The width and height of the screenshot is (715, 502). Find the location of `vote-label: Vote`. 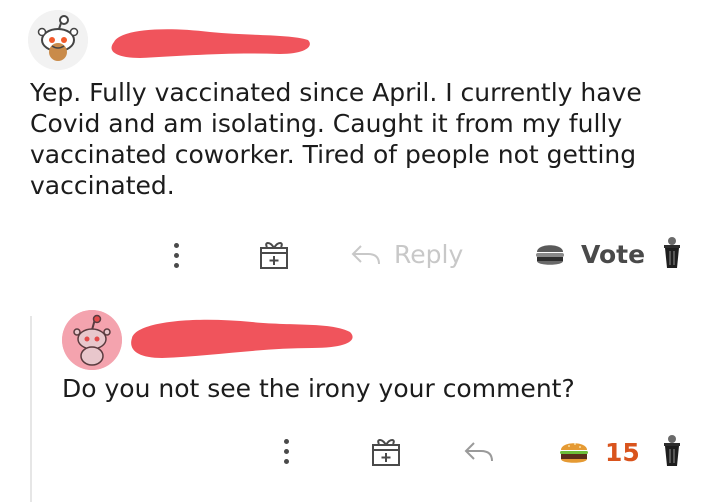

vote-label: Vote is located at coordinates (613, 254).